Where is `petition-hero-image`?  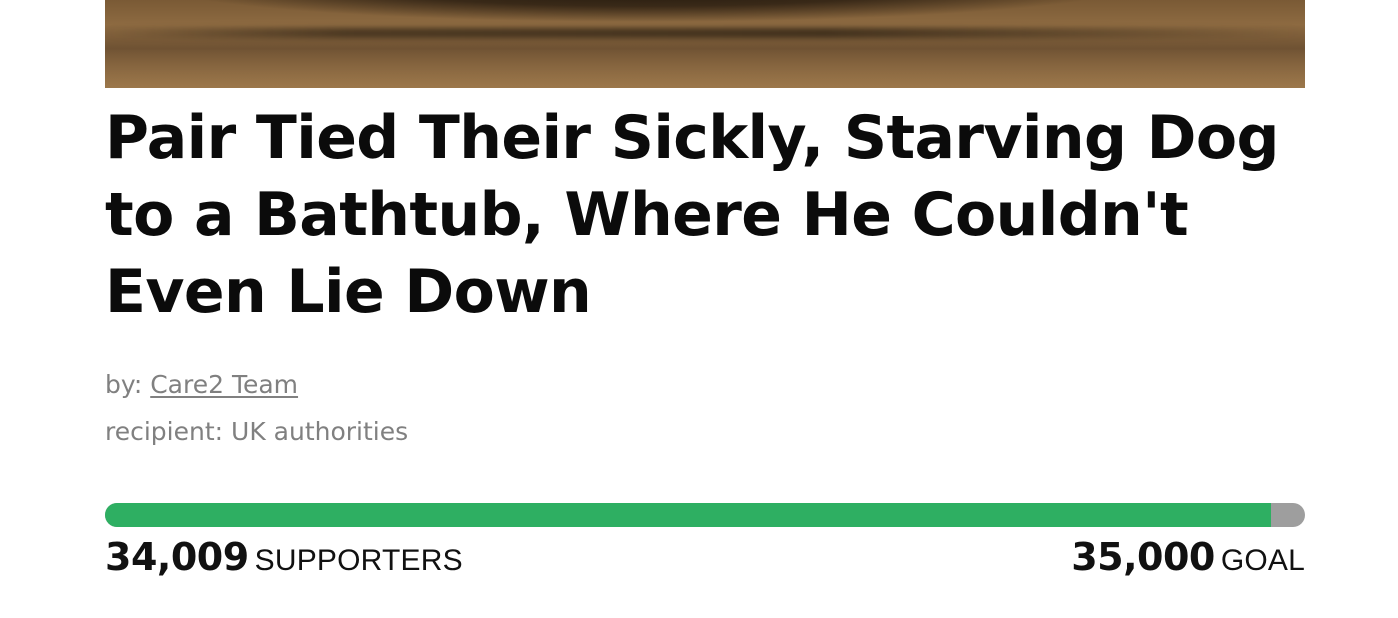
petition-hero-image is located at coordinates (705, 44).